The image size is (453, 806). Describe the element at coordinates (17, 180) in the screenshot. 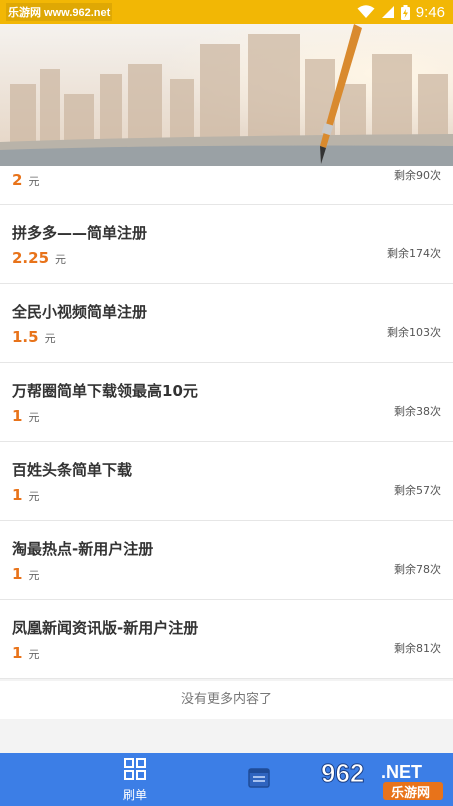

I see `price-value: 2` at that location.